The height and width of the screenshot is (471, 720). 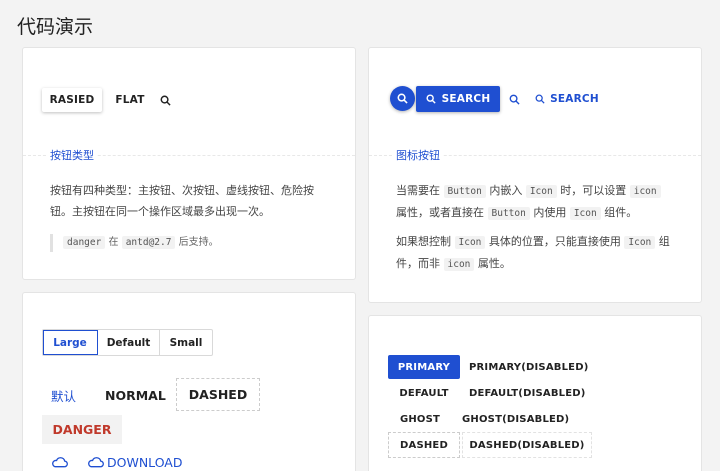 What do you see at coordinates (82, 429) in the screenshot?
I see `danger-button: DANGER` at bounding box center [82, 429].